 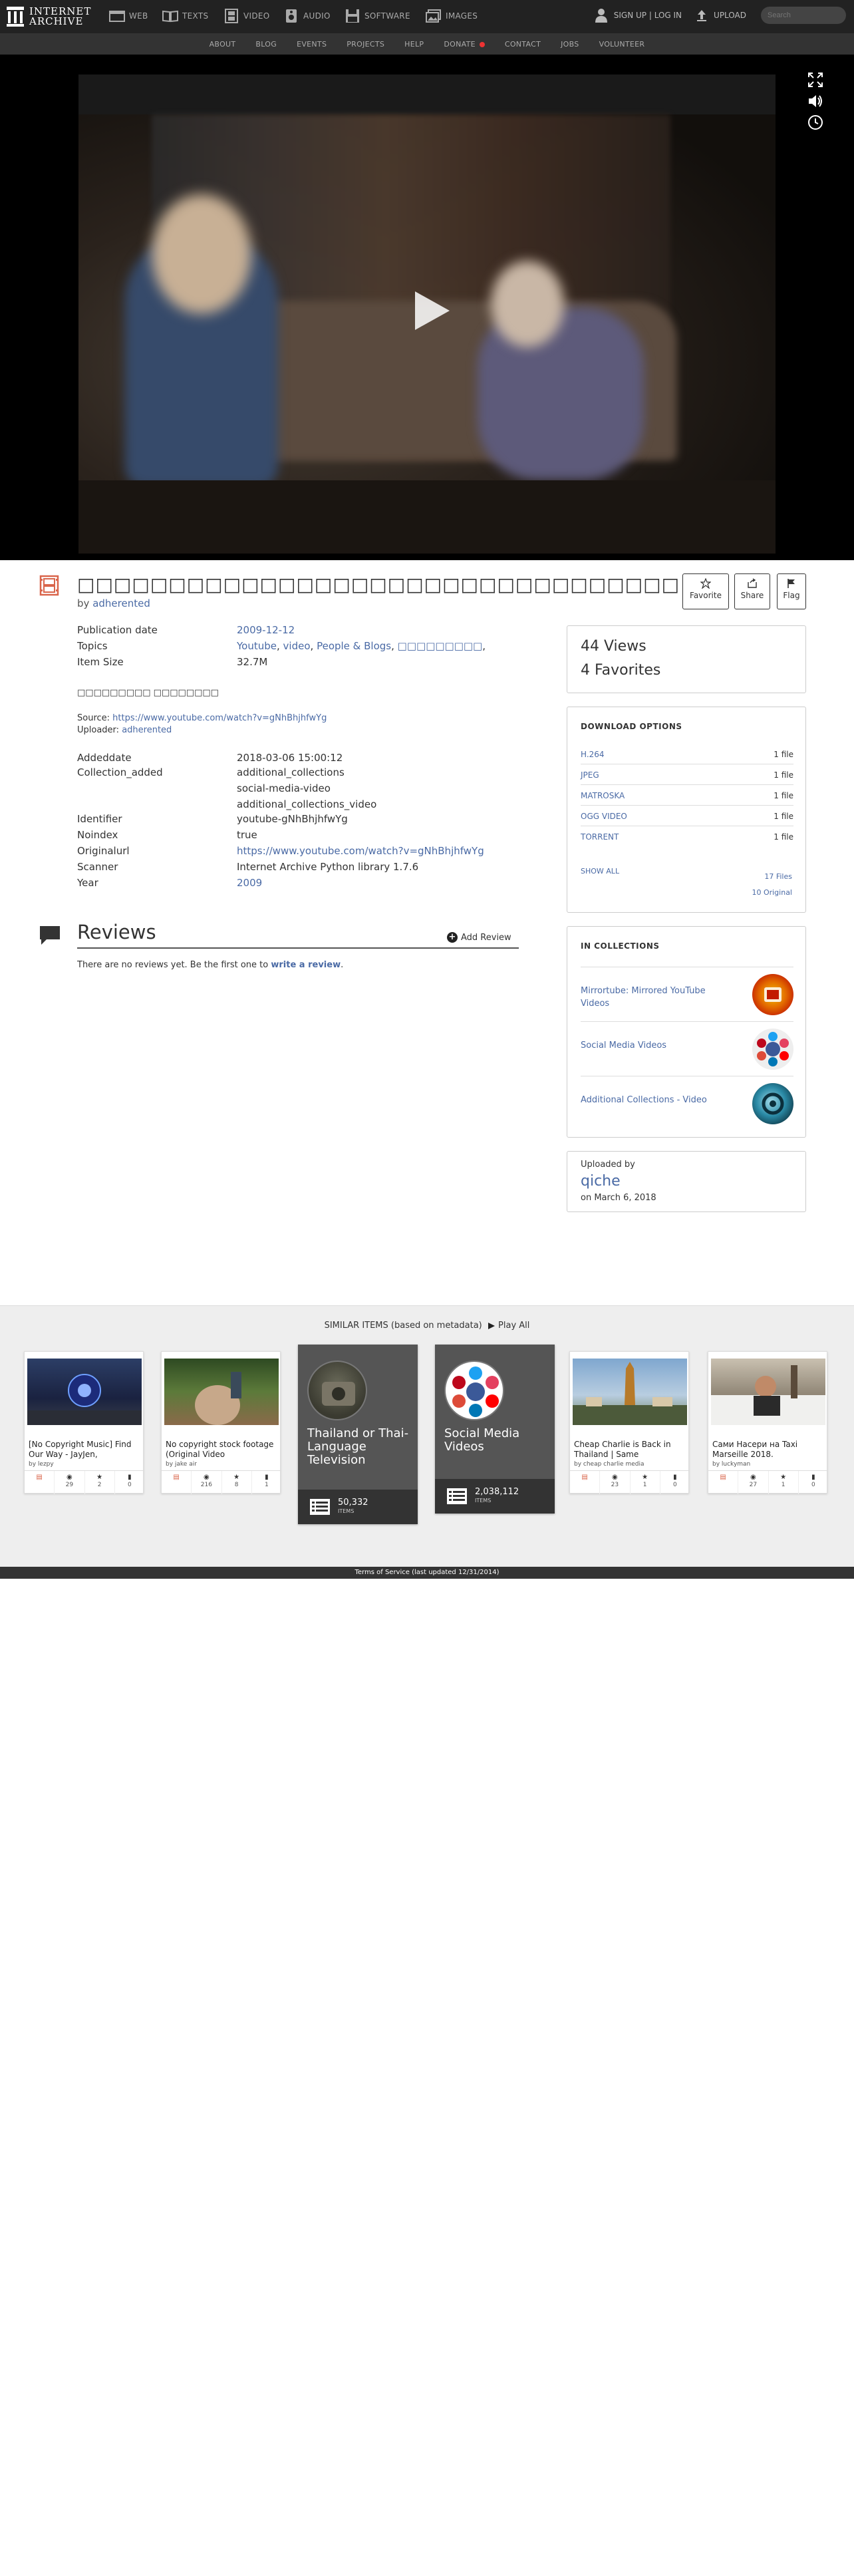 I want to click on collection-item: Additional Collections - Video, so click(x=687, y=1103).